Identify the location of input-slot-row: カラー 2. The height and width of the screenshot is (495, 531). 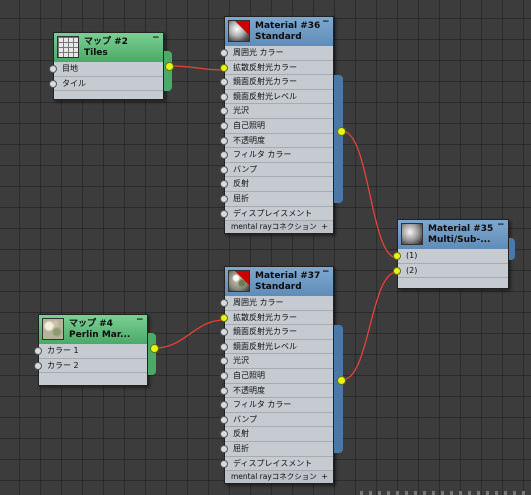
(90, 366).